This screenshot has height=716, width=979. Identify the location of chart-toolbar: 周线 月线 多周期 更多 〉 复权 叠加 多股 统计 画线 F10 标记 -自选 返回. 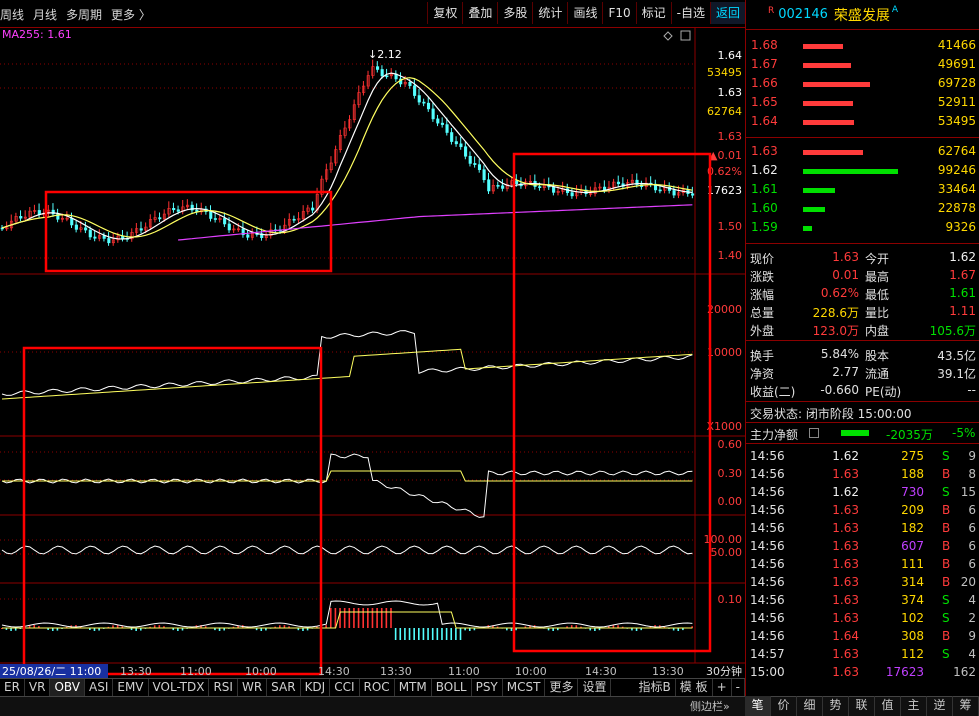
(372, 14).